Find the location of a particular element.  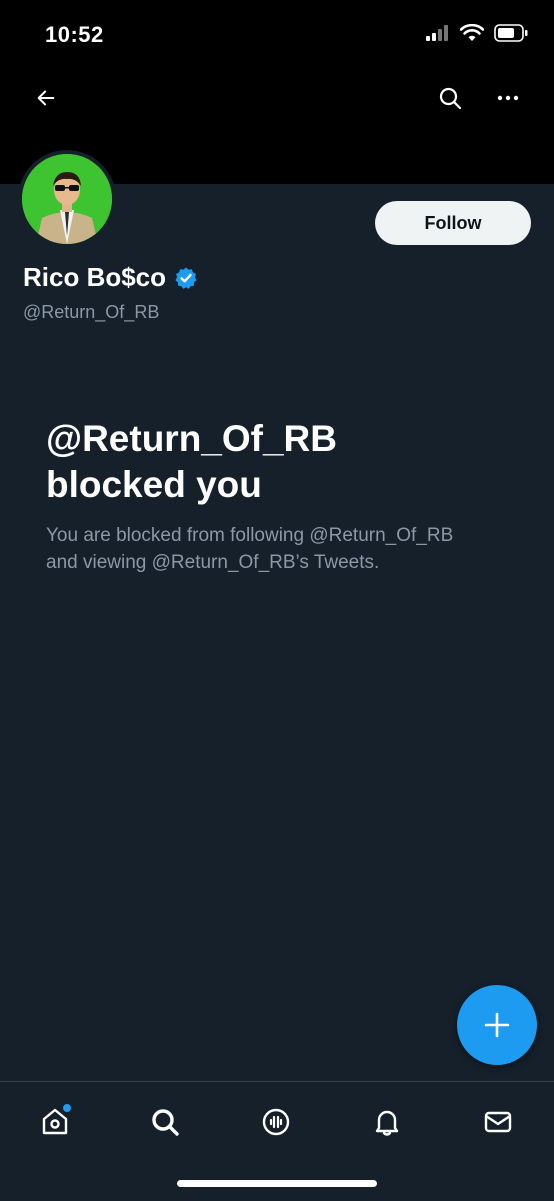

tab-spaces is located at coordinates (276, 1122).